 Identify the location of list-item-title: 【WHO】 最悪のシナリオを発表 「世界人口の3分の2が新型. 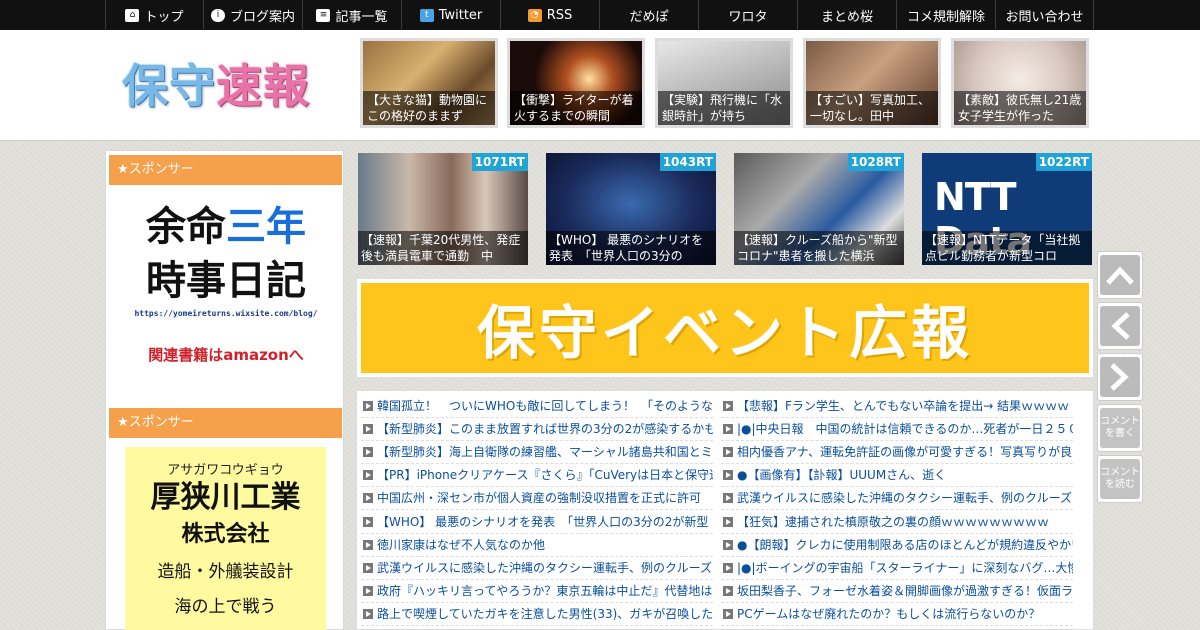
(543, 521).